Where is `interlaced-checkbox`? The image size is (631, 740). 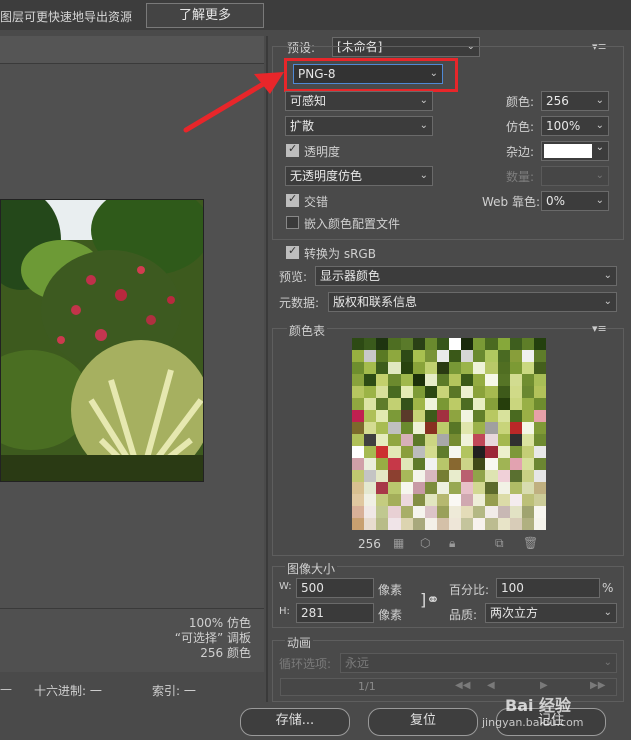
interlaced-checkbox is located at coordinates (292, 199).